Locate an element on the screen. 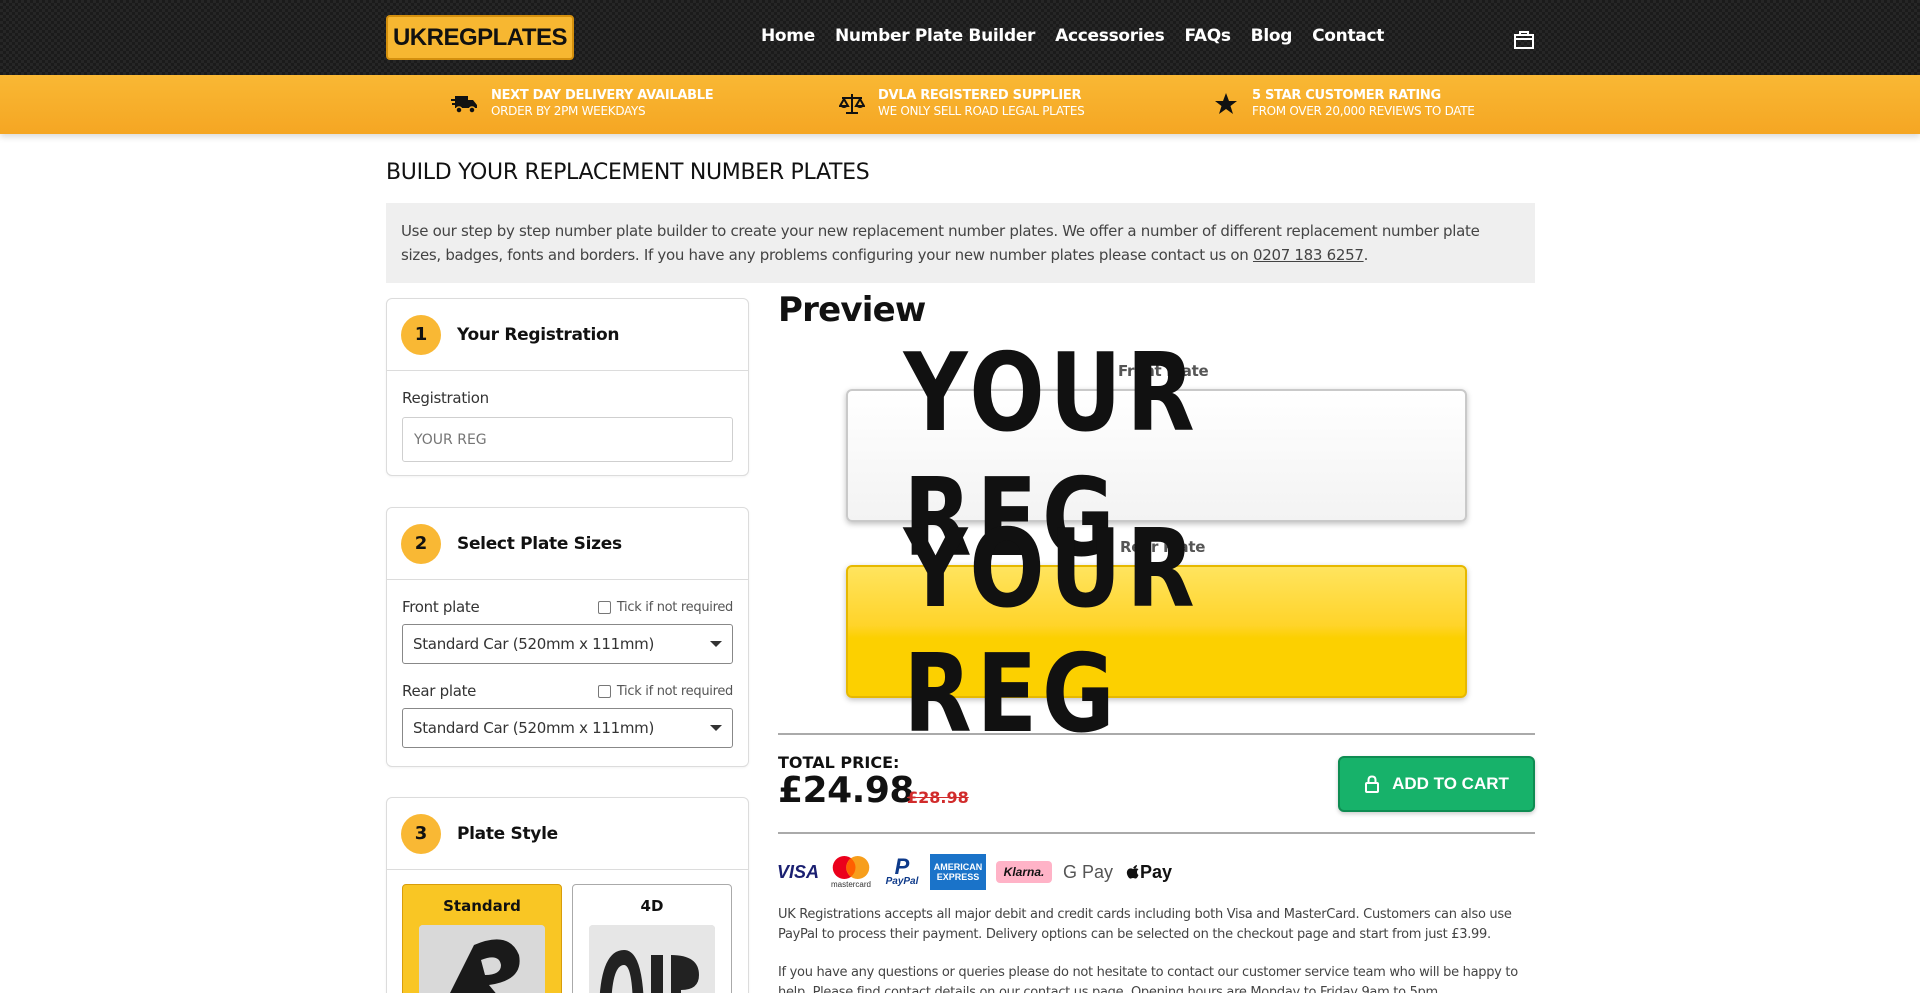 This screenshot has width=1920, height=993. style-4d-label: 4D is located at coordinates (652, 906).